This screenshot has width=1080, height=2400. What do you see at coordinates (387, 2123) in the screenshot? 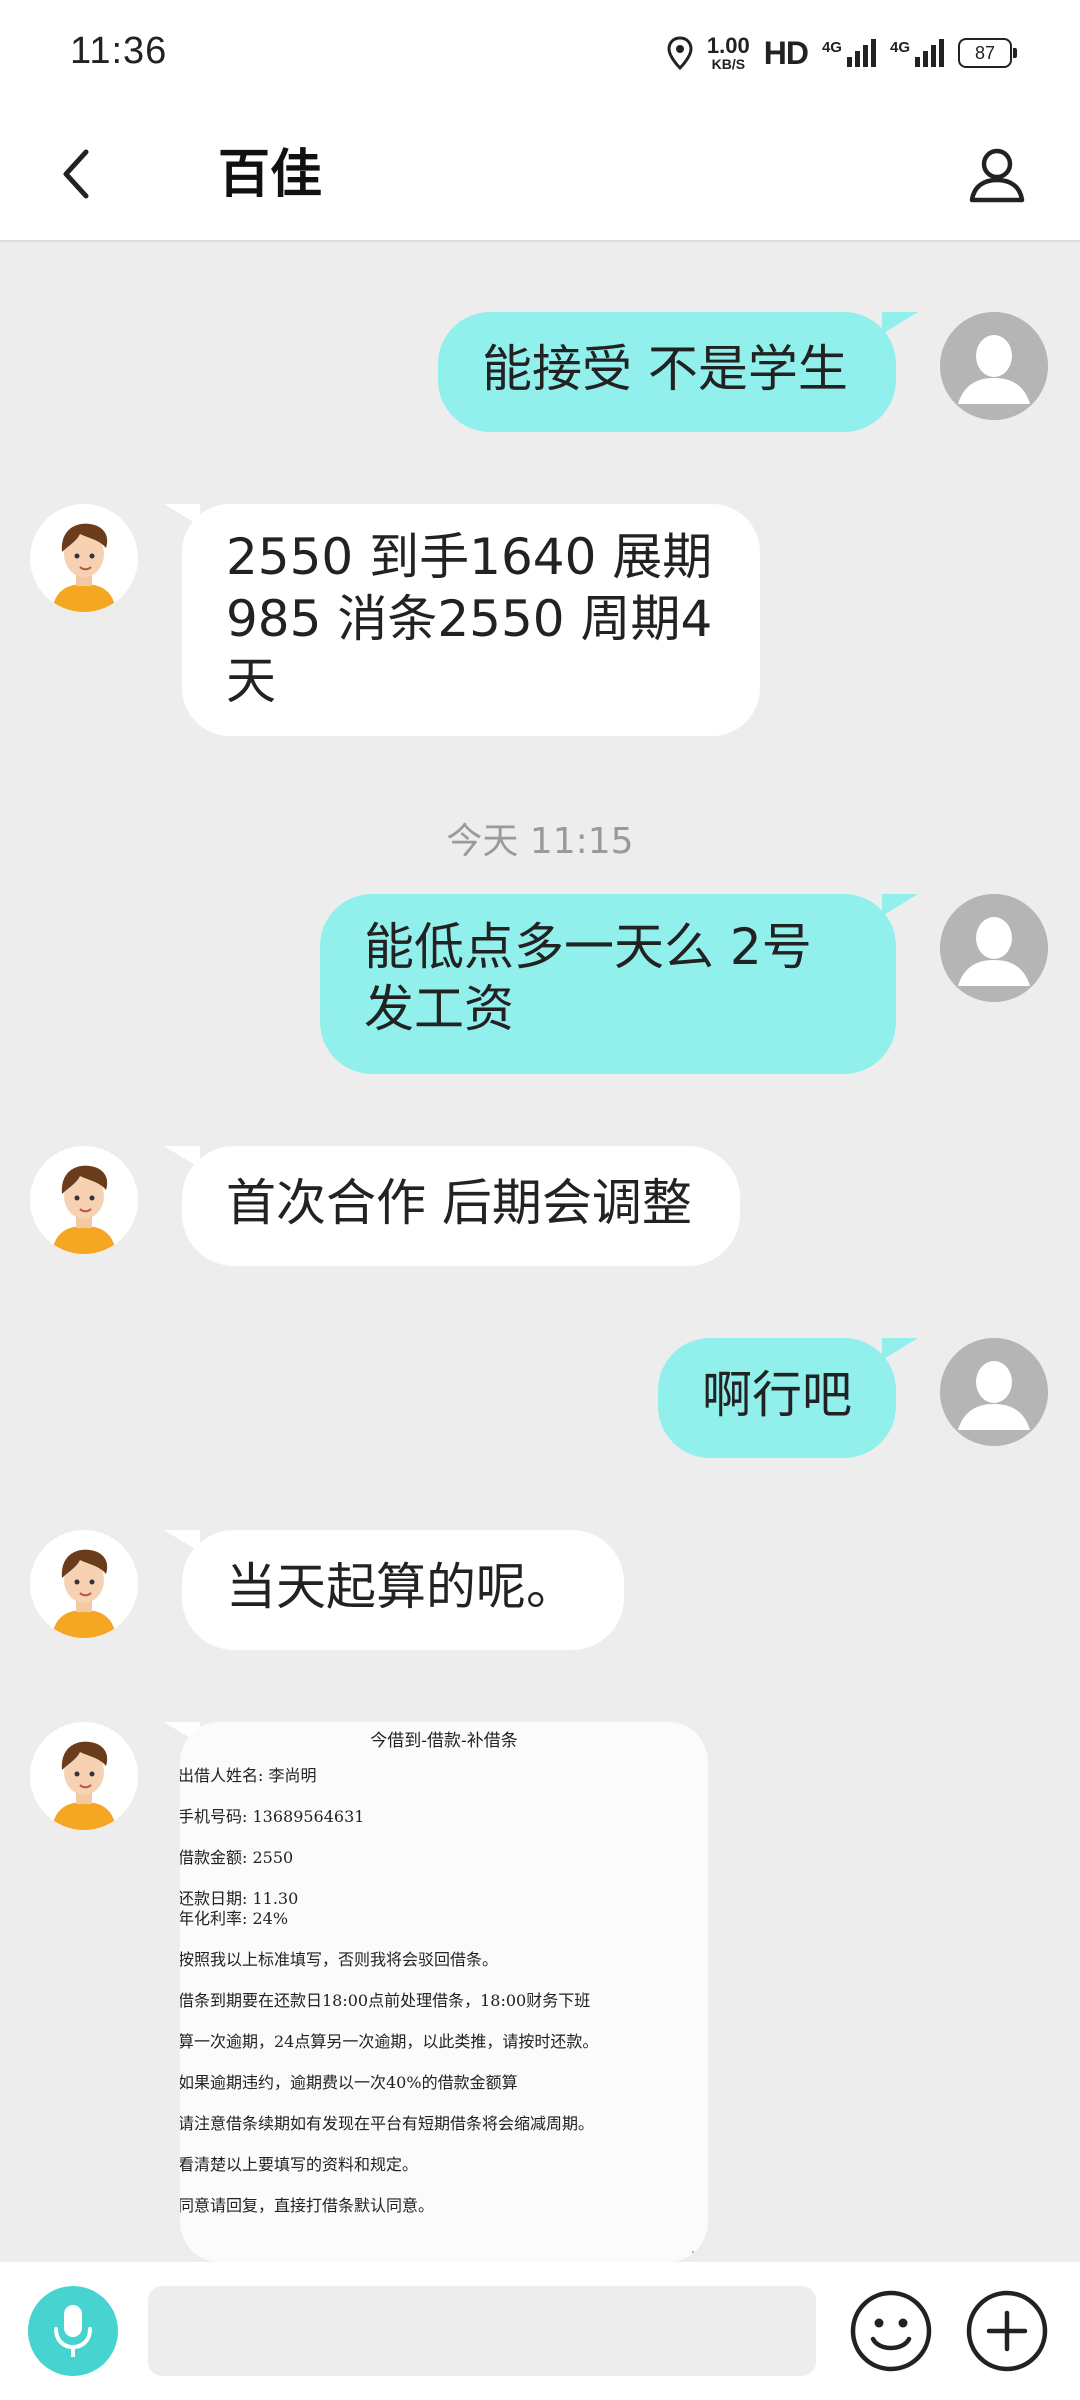
I see `image-doc-line: 请注意借条续期如有发现在平台有短期借条将会缩减周期。` at bounding box center [387, 2123].